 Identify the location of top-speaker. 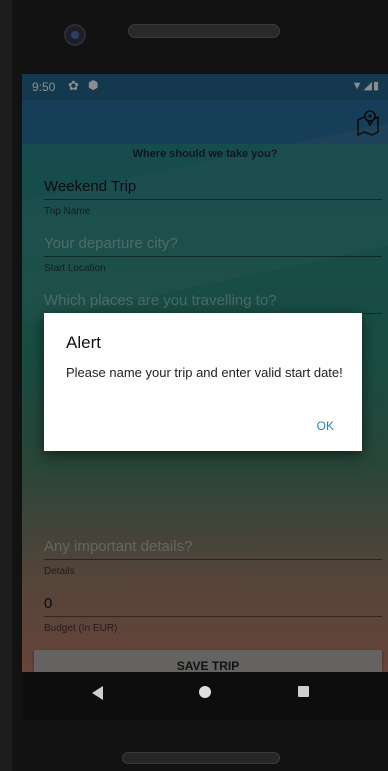
(204, 31).